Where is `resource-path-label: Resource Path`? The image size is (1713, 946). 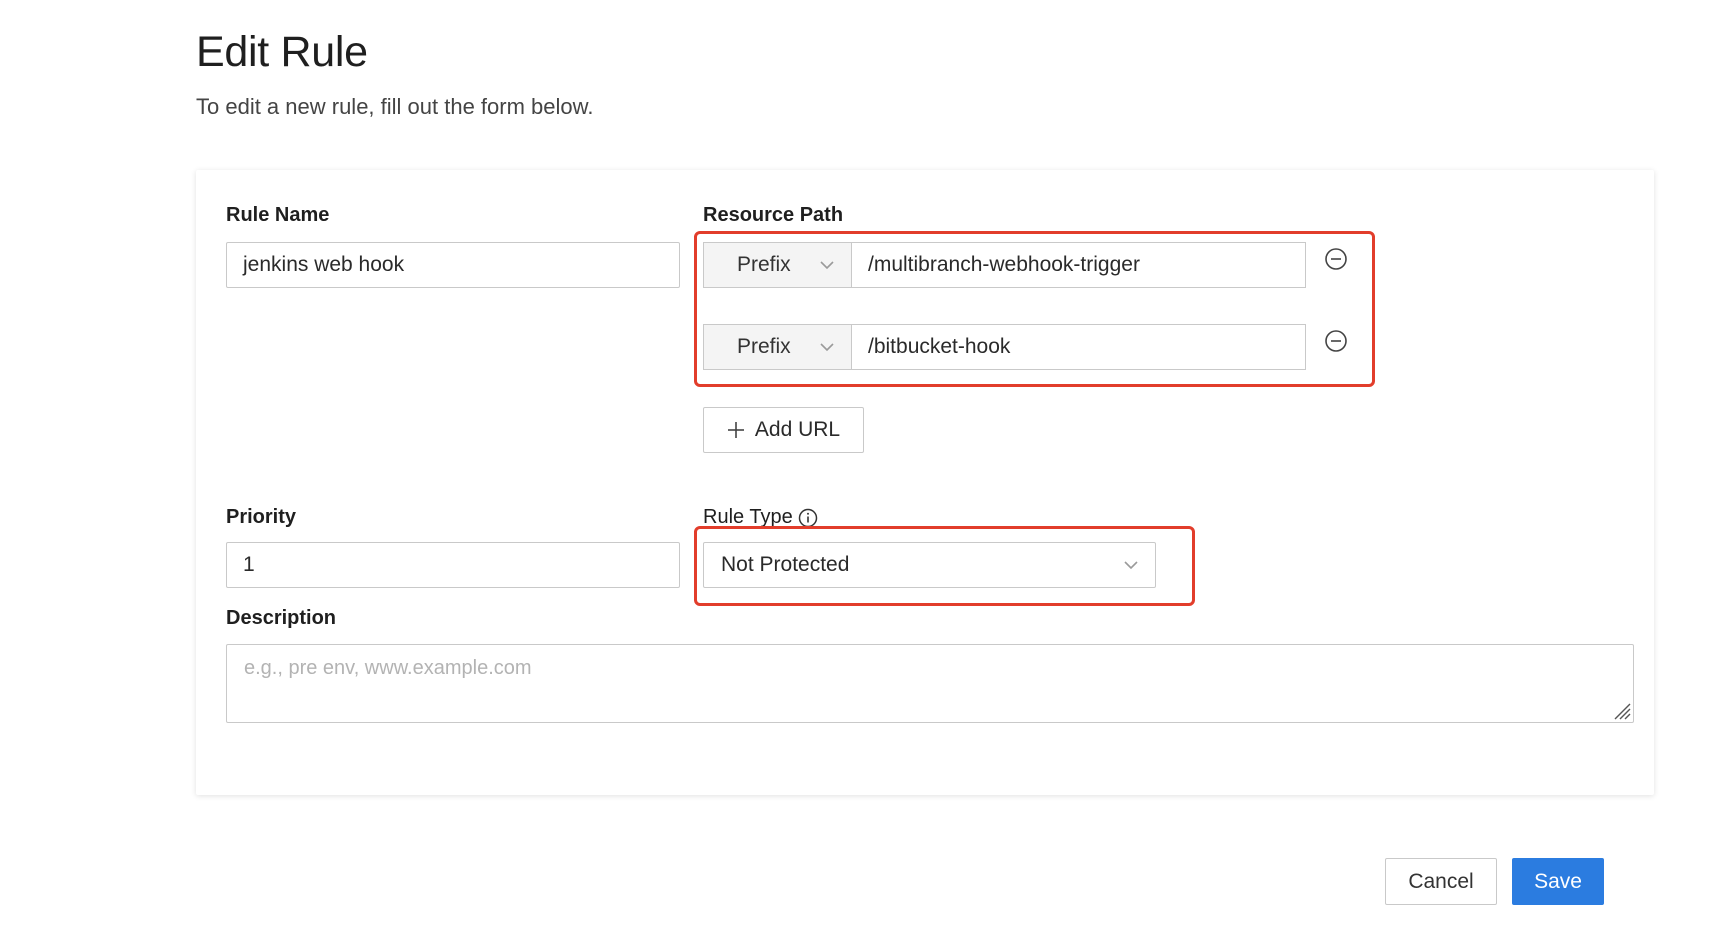
resource-path-label: Resource Path is located at coordinates (773, 215).